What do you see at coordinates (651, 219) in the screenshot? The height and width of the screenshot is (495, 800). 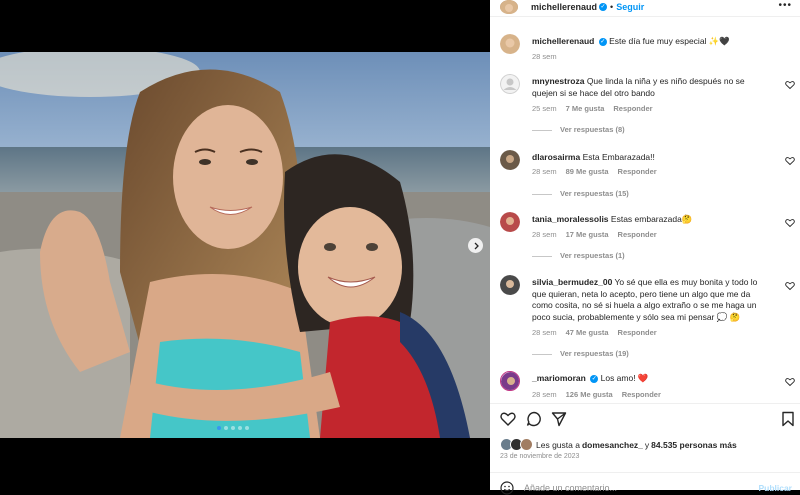 I see `comment-text: Estas embarazada🤔` at bounding box center [651, 219].